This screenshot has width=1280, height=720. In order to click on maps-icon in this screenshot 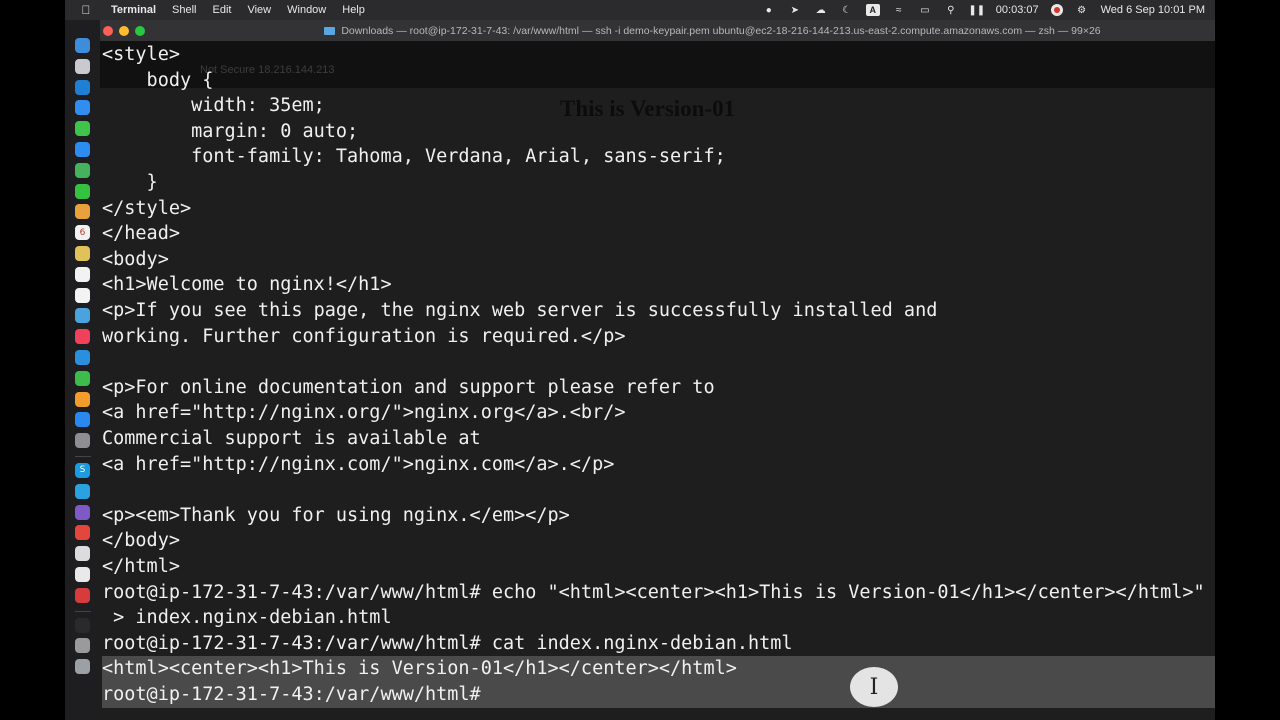, I will do `click(82, 170)`.